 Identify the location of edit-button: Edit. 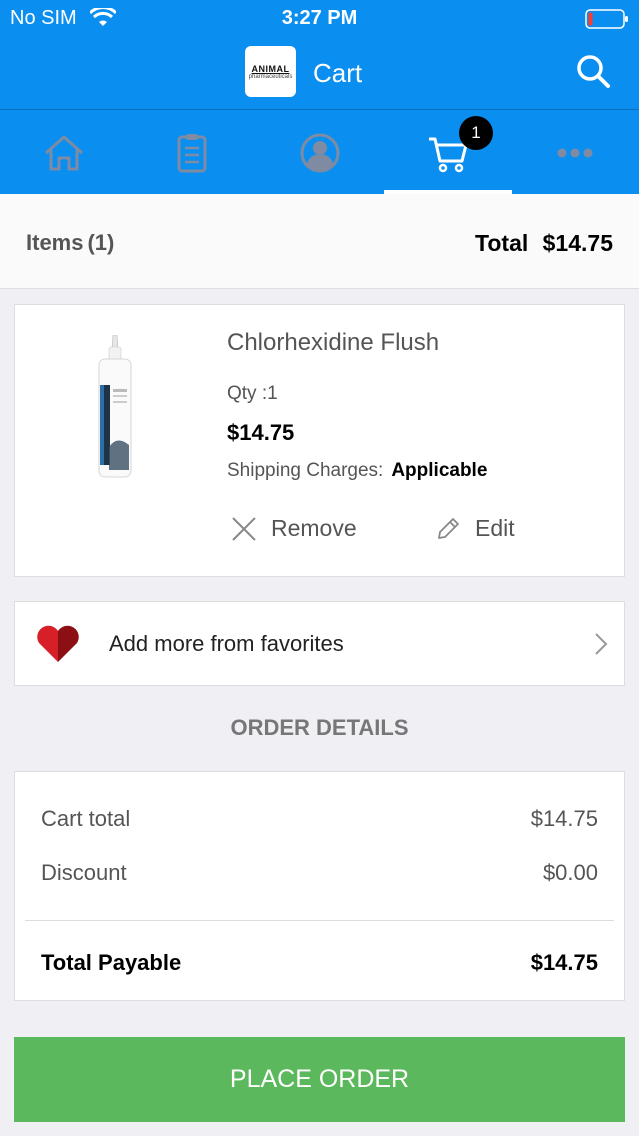
(475, 528).